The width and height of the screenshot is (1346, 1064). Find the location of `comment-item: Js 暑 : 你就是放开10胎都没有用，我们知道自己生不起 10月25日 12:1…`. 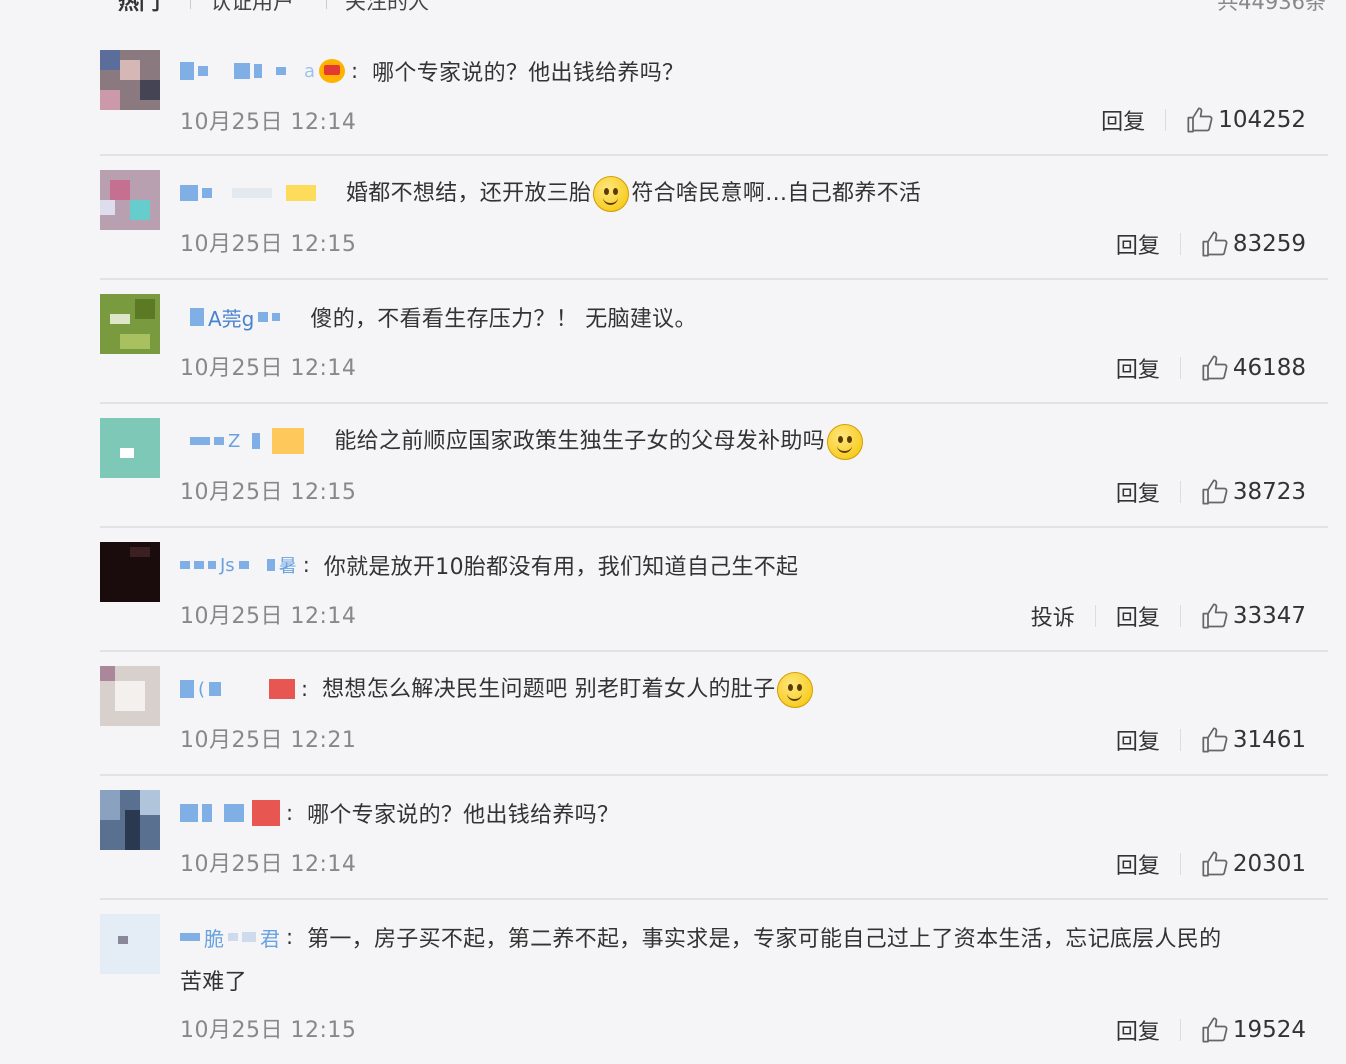

comment-item: Js 暑 : 你就是放开10胎都没有用，我们知道自己生不起 10月25日 12:1… is located at coordinates (714, 597).